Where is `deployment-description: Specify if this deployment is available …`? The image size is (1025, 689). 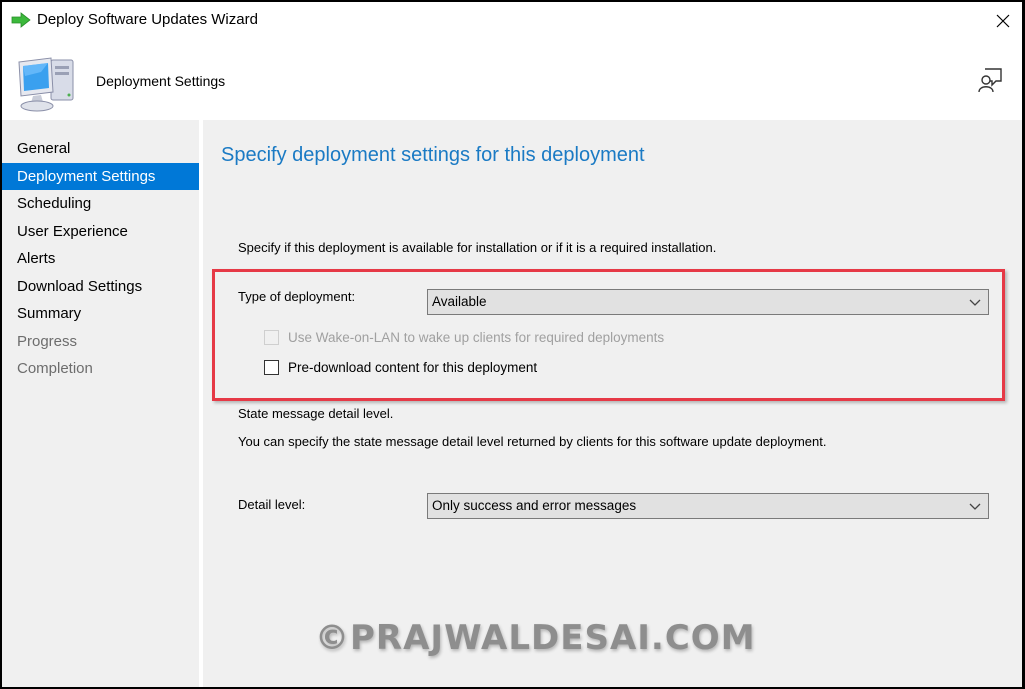 deployment-description: Specify if this deployment is available … is located at coordinates (477, 247).